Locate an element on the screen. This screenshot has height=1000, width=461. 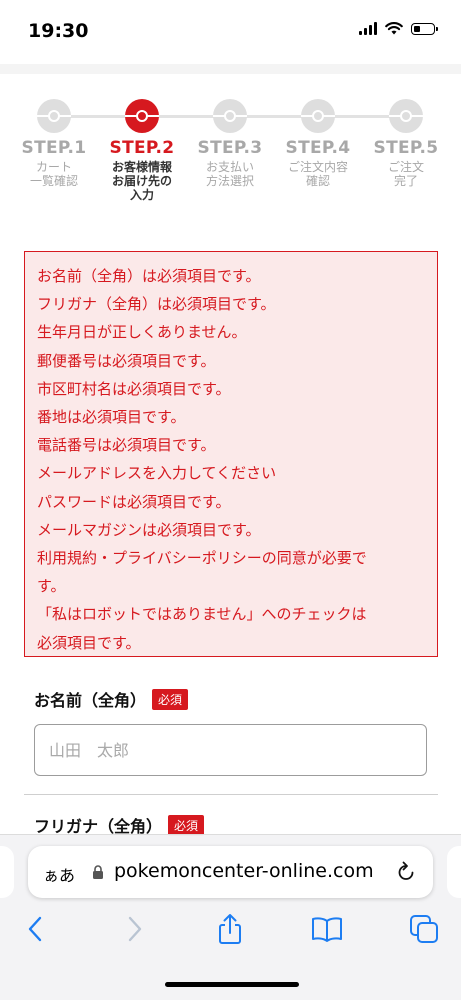
address-bar: ぁあ pokemoncenter-online.com is located at coordinates (230, 872).